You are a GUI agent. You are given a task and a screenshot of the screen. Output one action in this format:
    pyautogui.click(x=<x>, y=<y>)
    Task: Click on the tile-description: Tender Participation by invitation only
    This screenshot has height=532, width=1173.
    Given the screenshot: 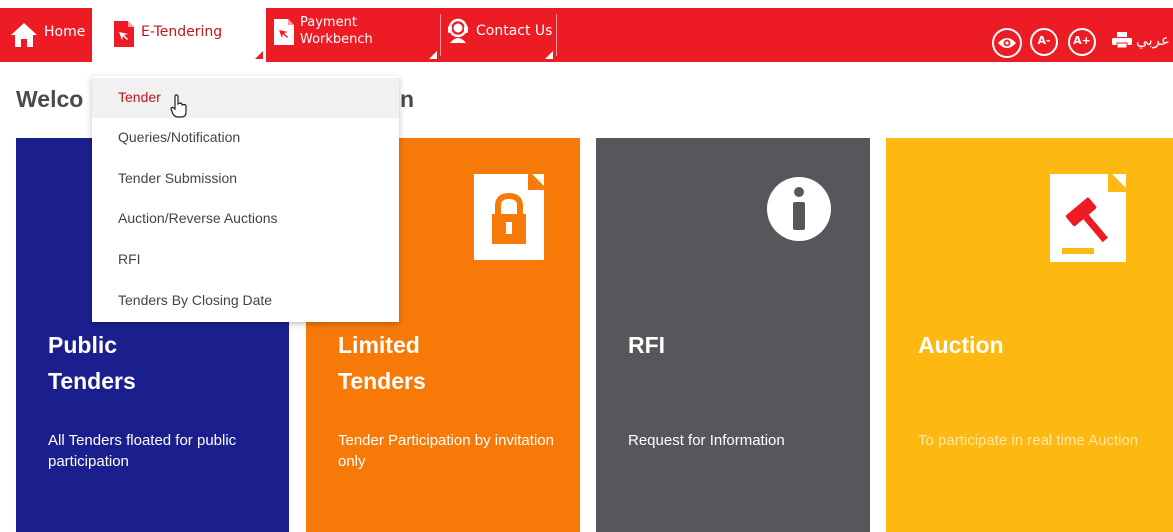 What is the action you would take?
    pyautogui.click(x=446, y=451)
    